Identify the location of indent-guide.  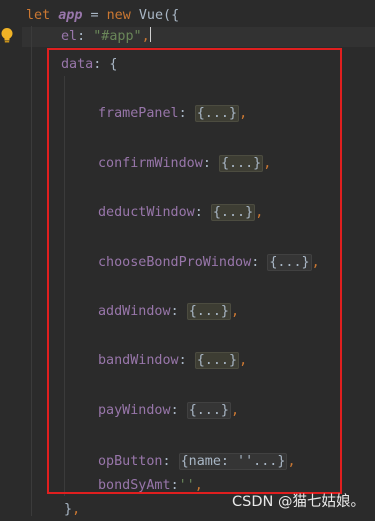
(31, 271).